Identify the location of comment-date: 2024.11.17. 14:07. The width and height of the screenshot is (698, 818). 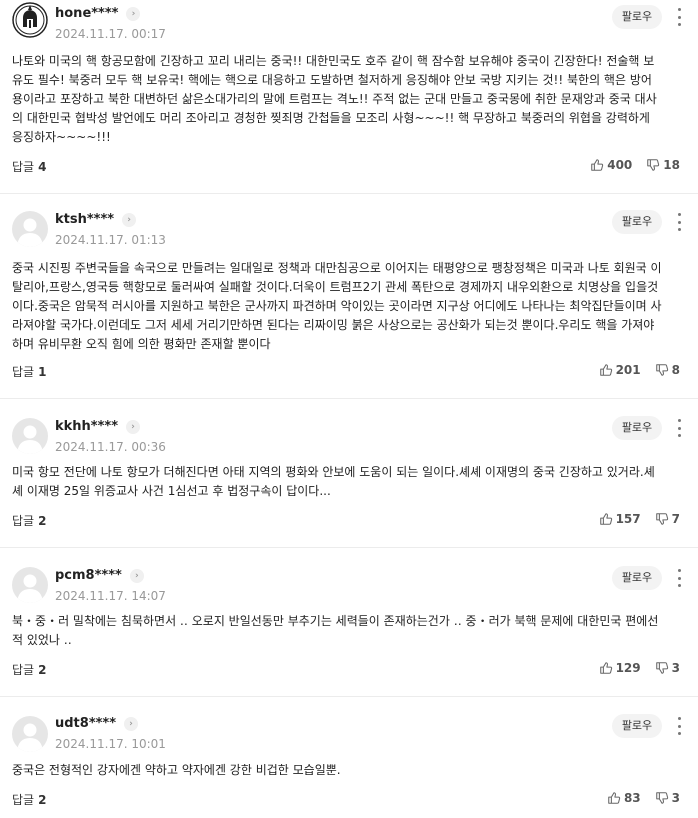
(110, 596).